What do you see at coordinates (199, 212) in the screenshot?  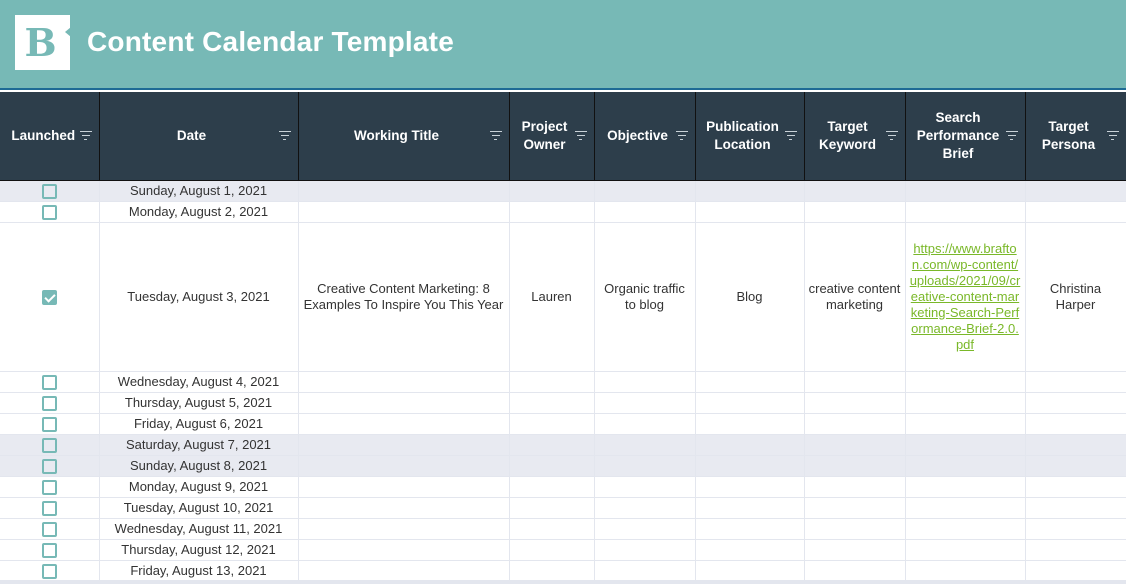 I see `date-cell: Monday, August 2, 2021` at bounding box center [199, 212].